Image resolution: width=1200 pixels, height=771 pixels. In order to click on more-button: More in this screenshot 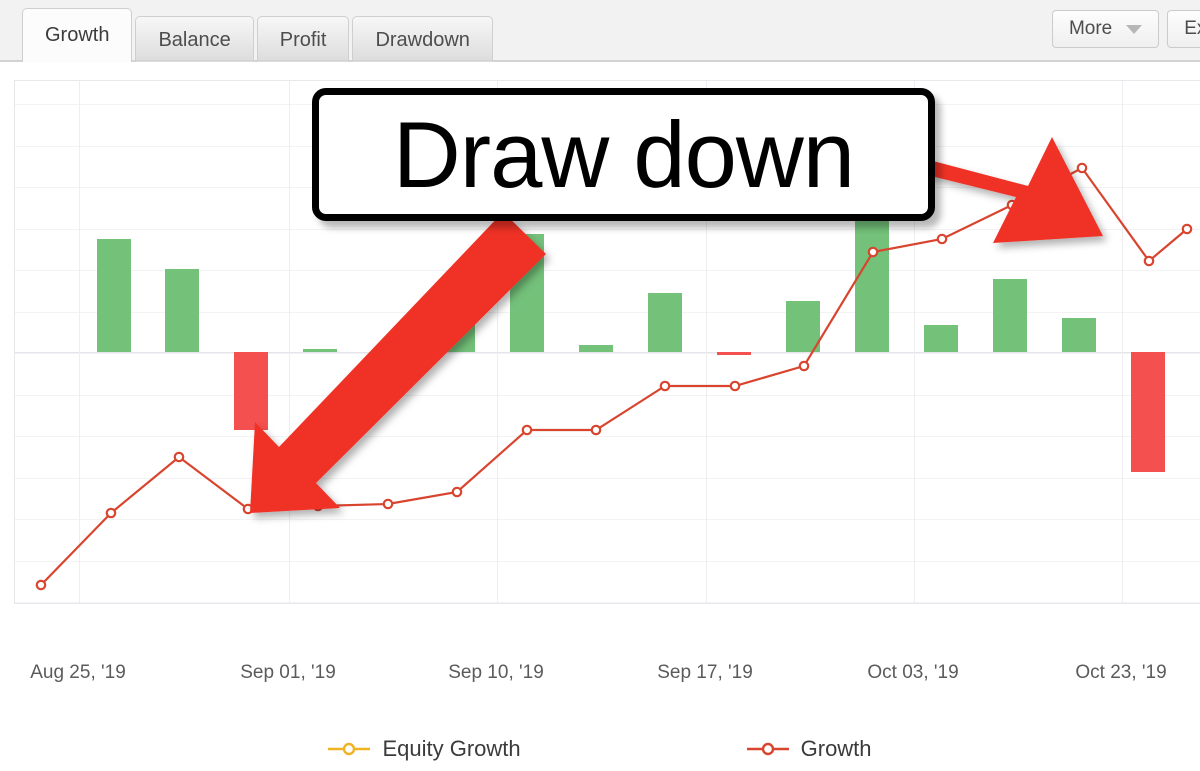, I will do `click(1105, 29)`.